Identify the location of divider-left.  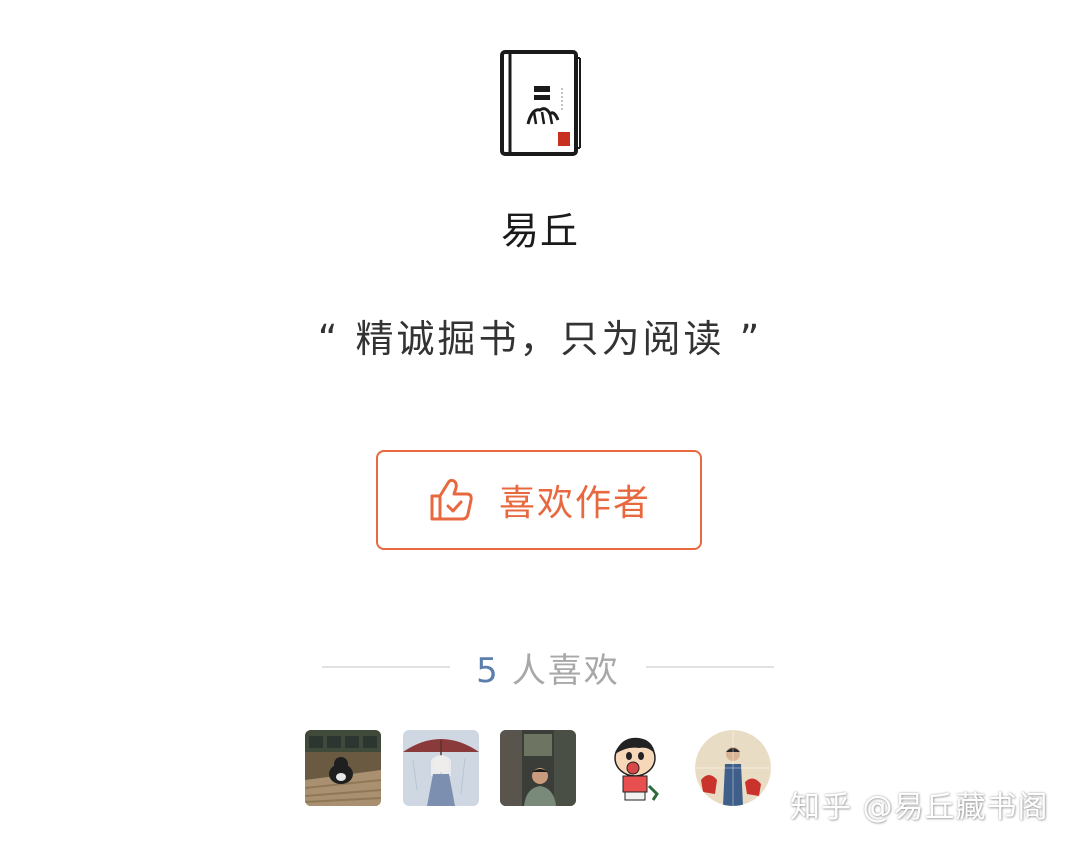
(386, 667).